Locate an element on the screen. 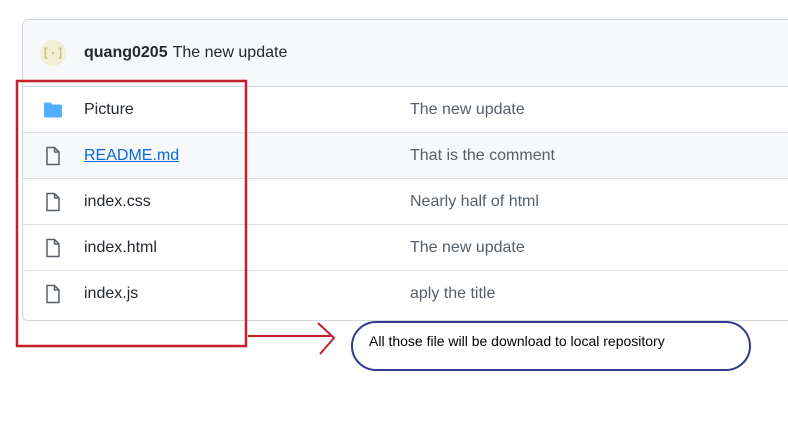 This screenshot has height=423, width=788. file-row-readme: README.md That is the comment is located at coordinates (405, 156).